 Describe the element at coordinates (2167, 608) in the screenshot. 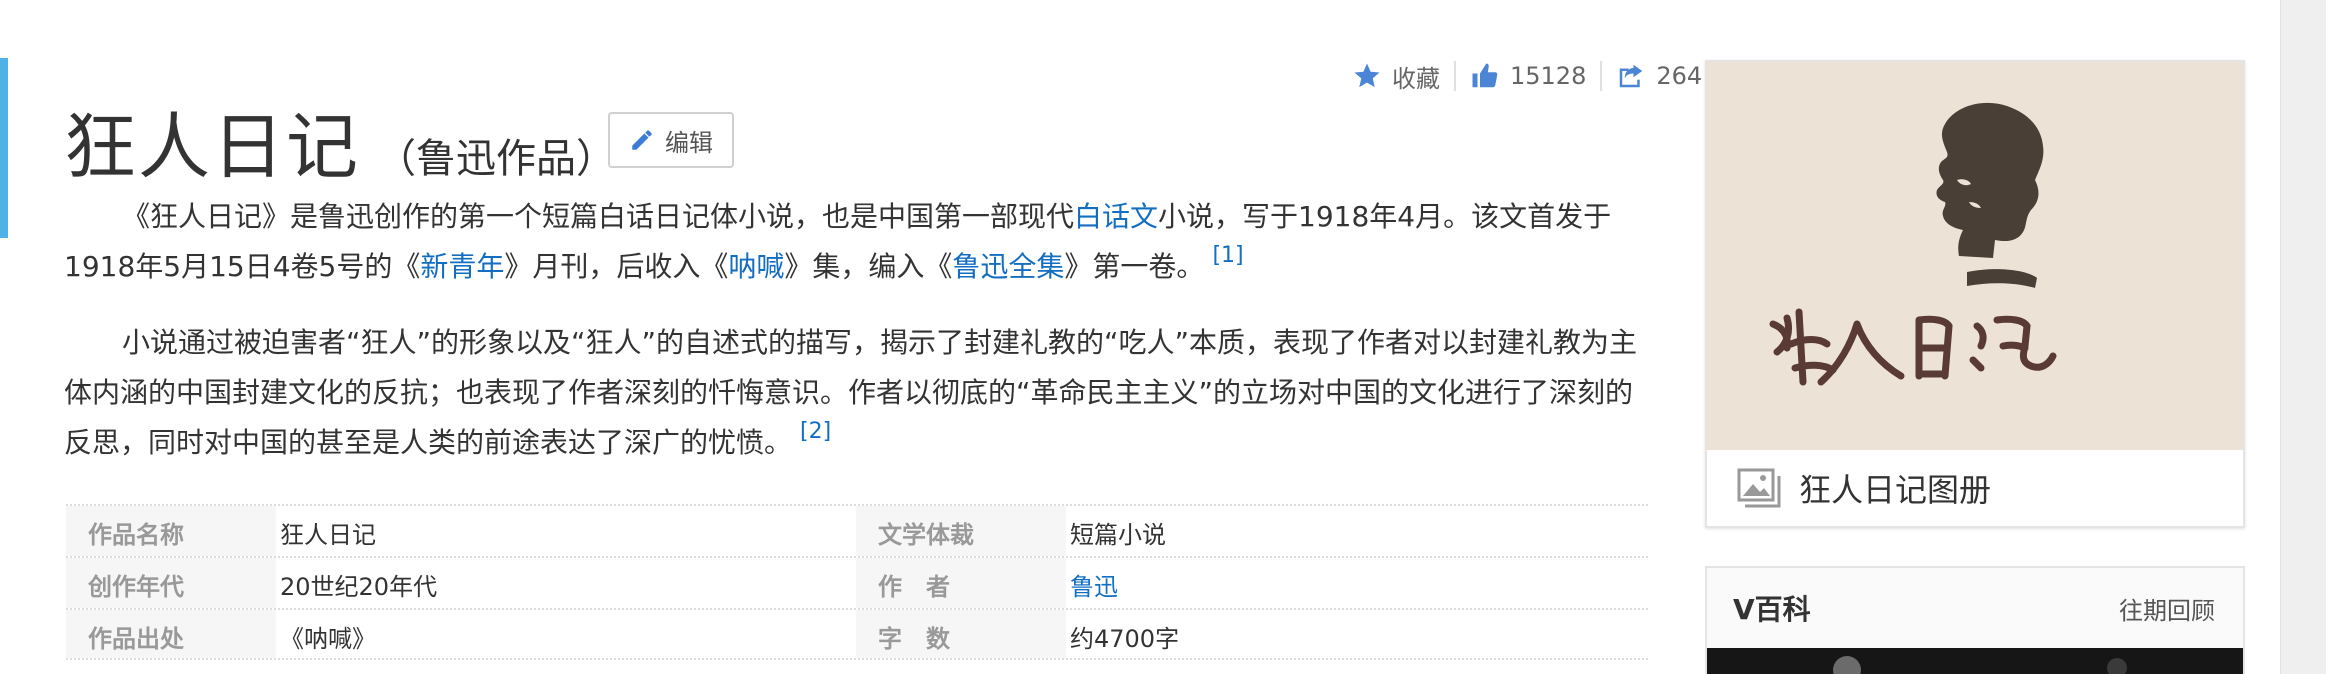

I see `vbaike-history-link: 往期回顾` at that location.